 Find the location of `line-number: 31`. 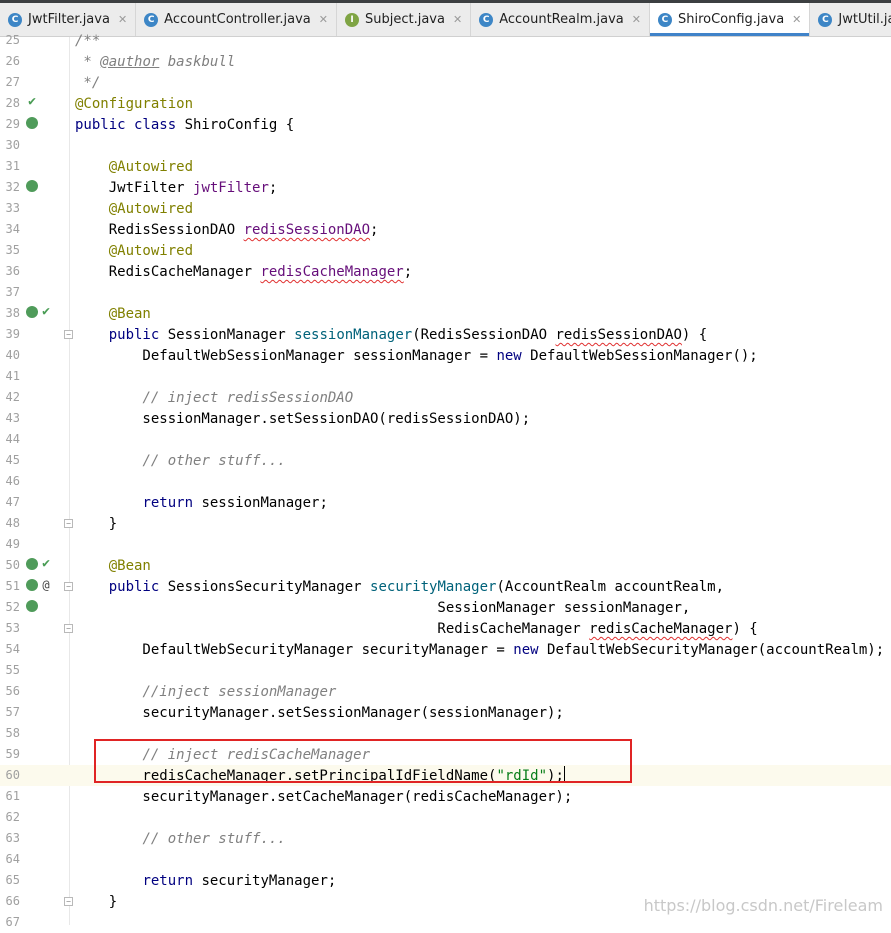

line-number: 31 is located at coordinates (12, 166).